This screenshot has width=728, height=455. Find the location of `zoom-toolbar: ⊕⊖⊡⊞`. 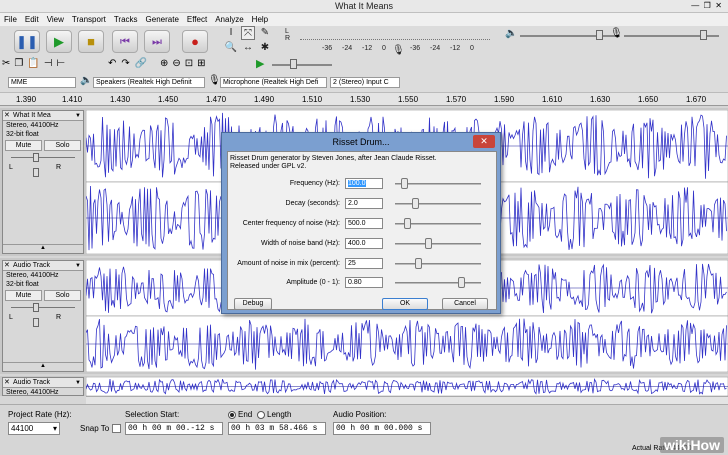

zoom-toolbar: ⊕⊖⊡⊞ is located at coordinates (185, 63).